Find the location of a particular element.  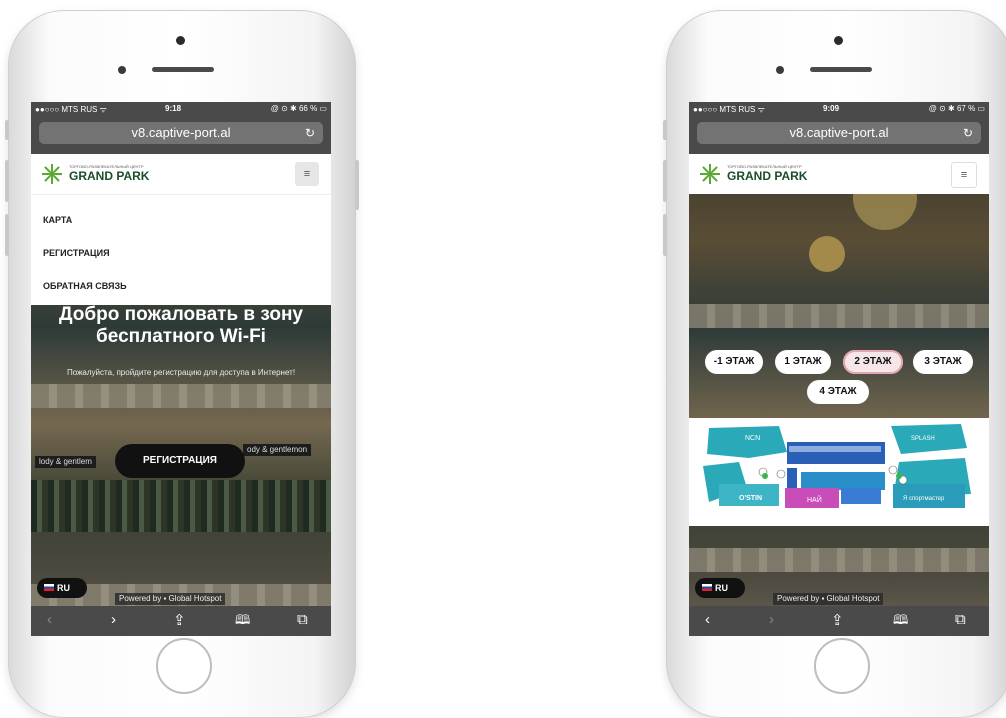

floor-map: NCN SPLASH O'STIN НАЙ Я спортмастер is located at coordinates (839, 472).